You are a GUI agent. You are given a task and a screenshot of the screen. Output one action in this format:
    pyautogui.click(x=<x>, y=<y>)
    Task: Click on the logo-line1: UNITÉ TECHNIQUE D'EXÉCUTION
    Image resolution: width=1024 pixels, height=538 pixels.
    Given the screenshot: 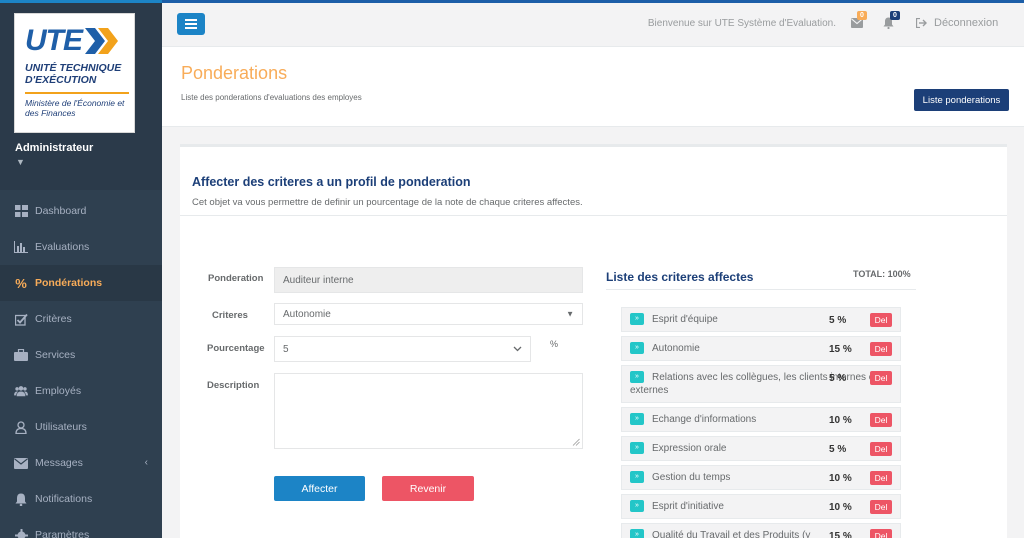 What is the action you would take?
    pyautogui.click(x=73, y=74)
    